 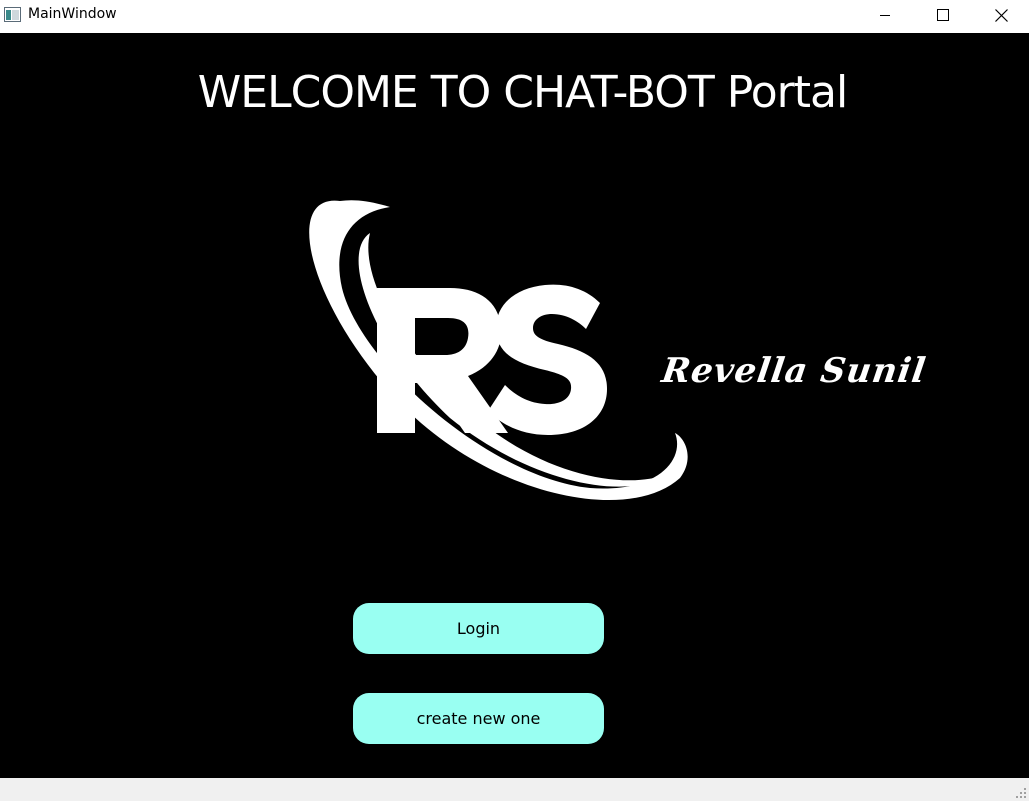 What do you see at coordinates (72, 14) in the screenshot?
I see `window-title: MainWindow` at bounding box center [72, 14].